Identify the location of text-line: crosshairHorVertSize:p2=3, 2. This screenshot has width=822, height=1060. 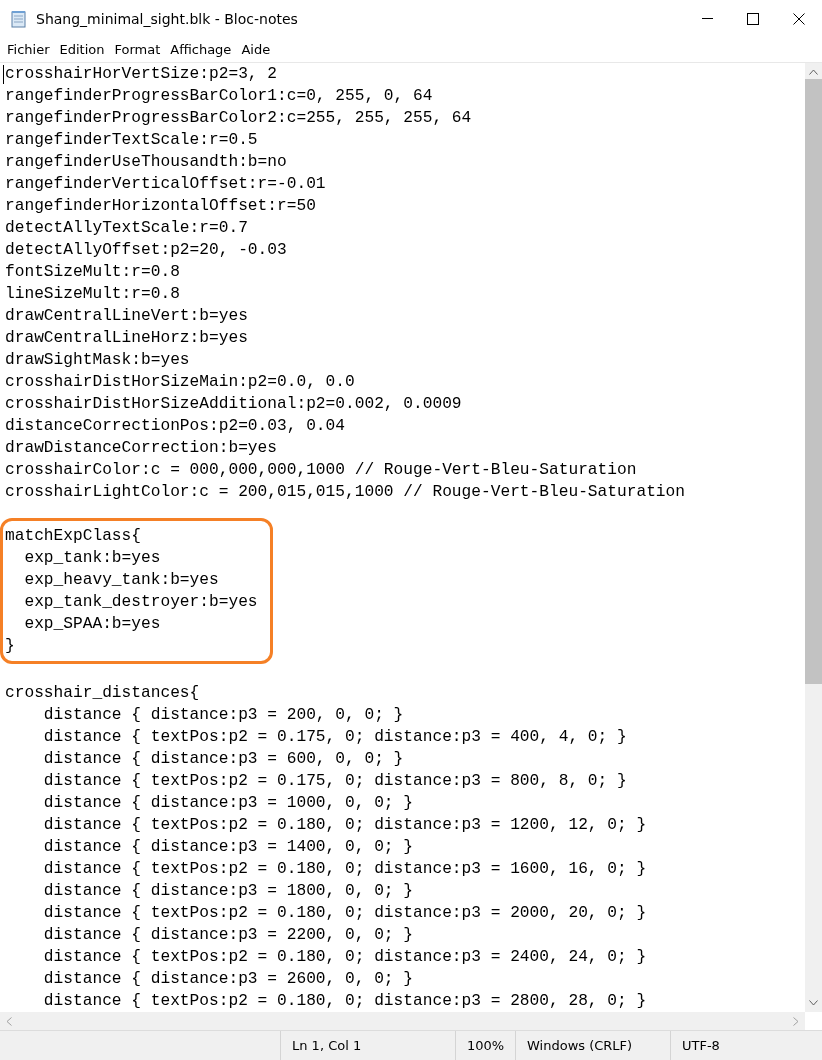
(141, 74).